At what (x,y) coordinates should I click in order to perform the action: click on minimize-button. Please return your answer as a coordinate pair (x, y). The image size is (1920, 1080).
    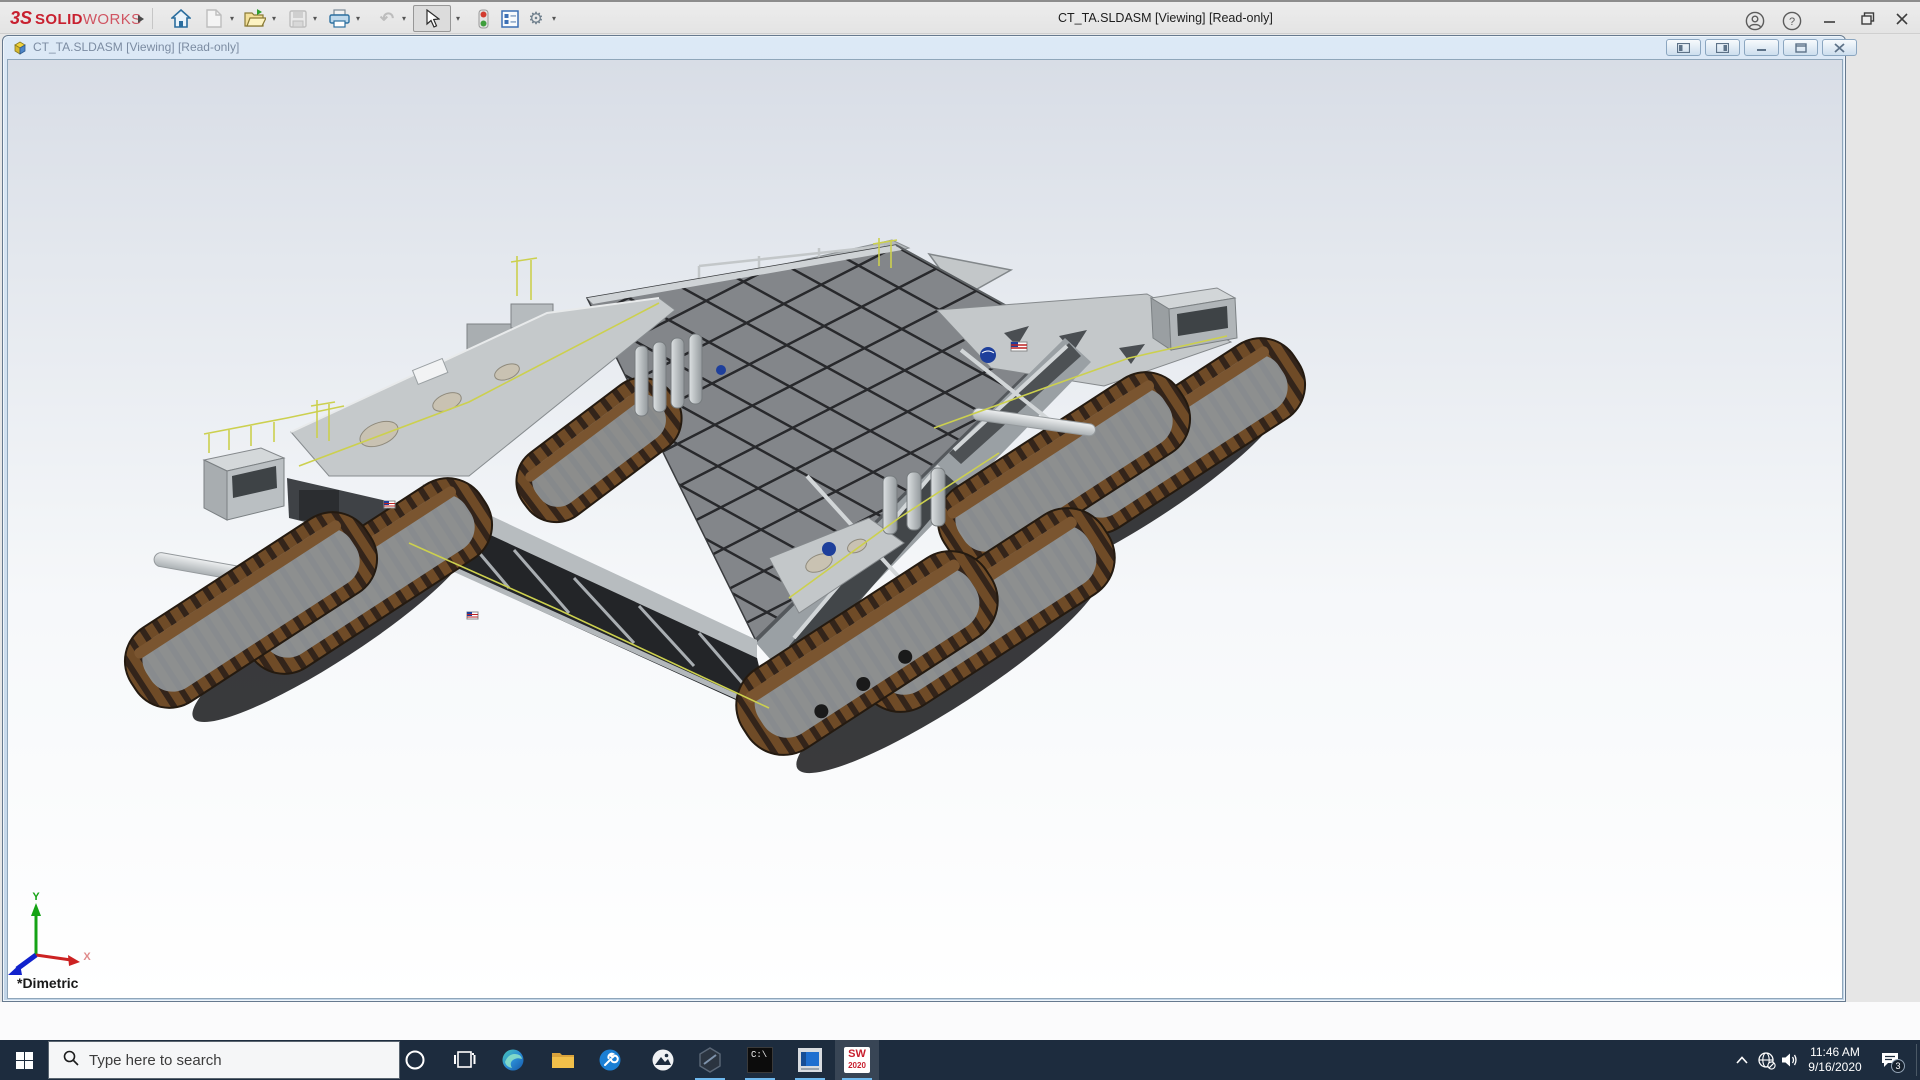
    Looking at the image, I should click on (1830, 18).